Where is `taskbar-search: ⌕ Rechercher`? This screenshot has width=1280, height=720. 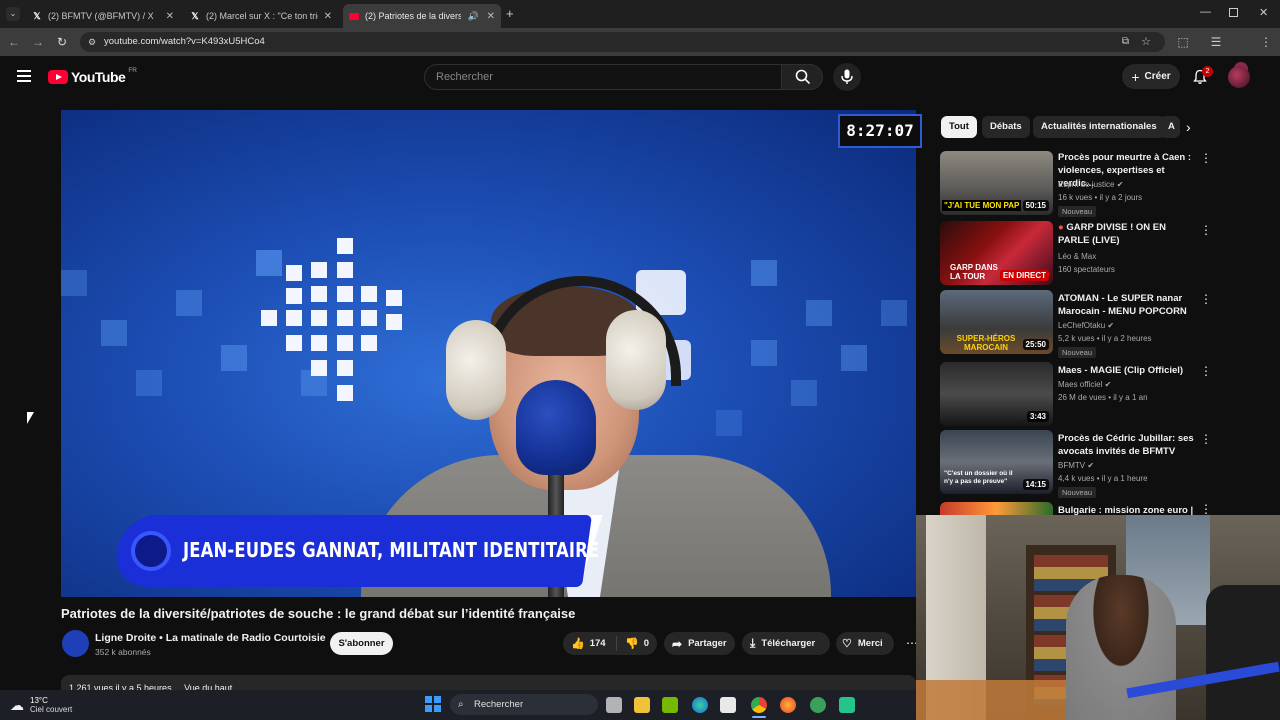 taskbar-search: ⌕ Rechercher is located at coordinates (524, 704).